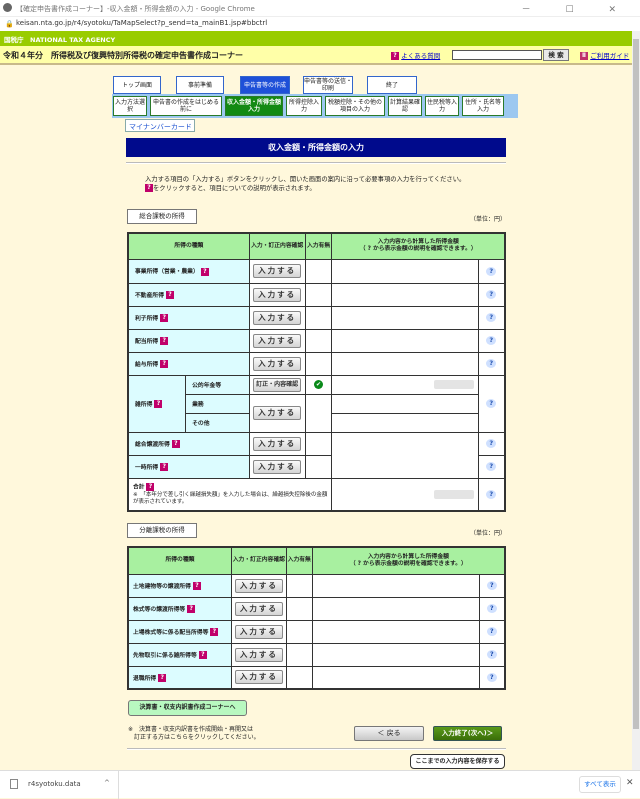 The height and width of the screenshot is (799, 640). What do you see at coordinates (179, 608) in the screenshot?
I see `row-label: 株式等の譲渡所得等 ?` at bounding box center [179, 608].